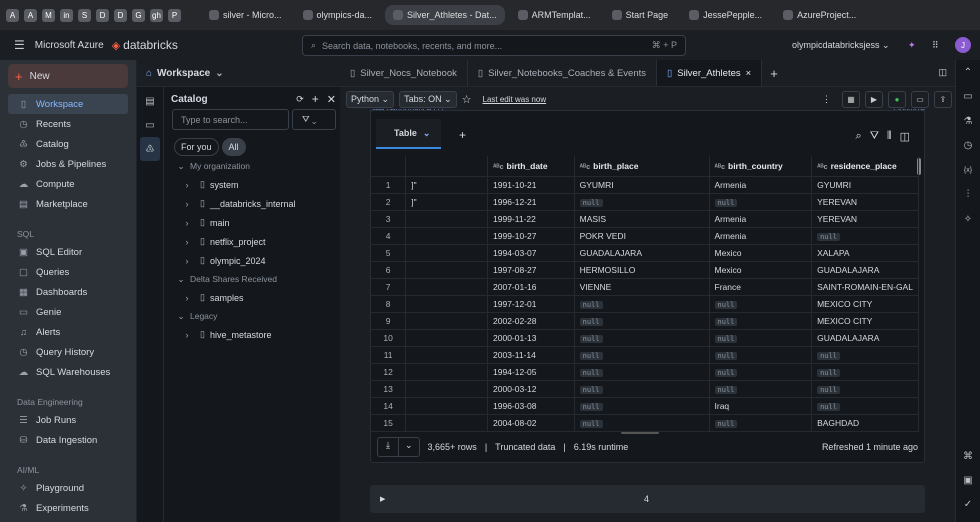  I want to click on bookmark-favicon-icon: S, so click(84, 15).